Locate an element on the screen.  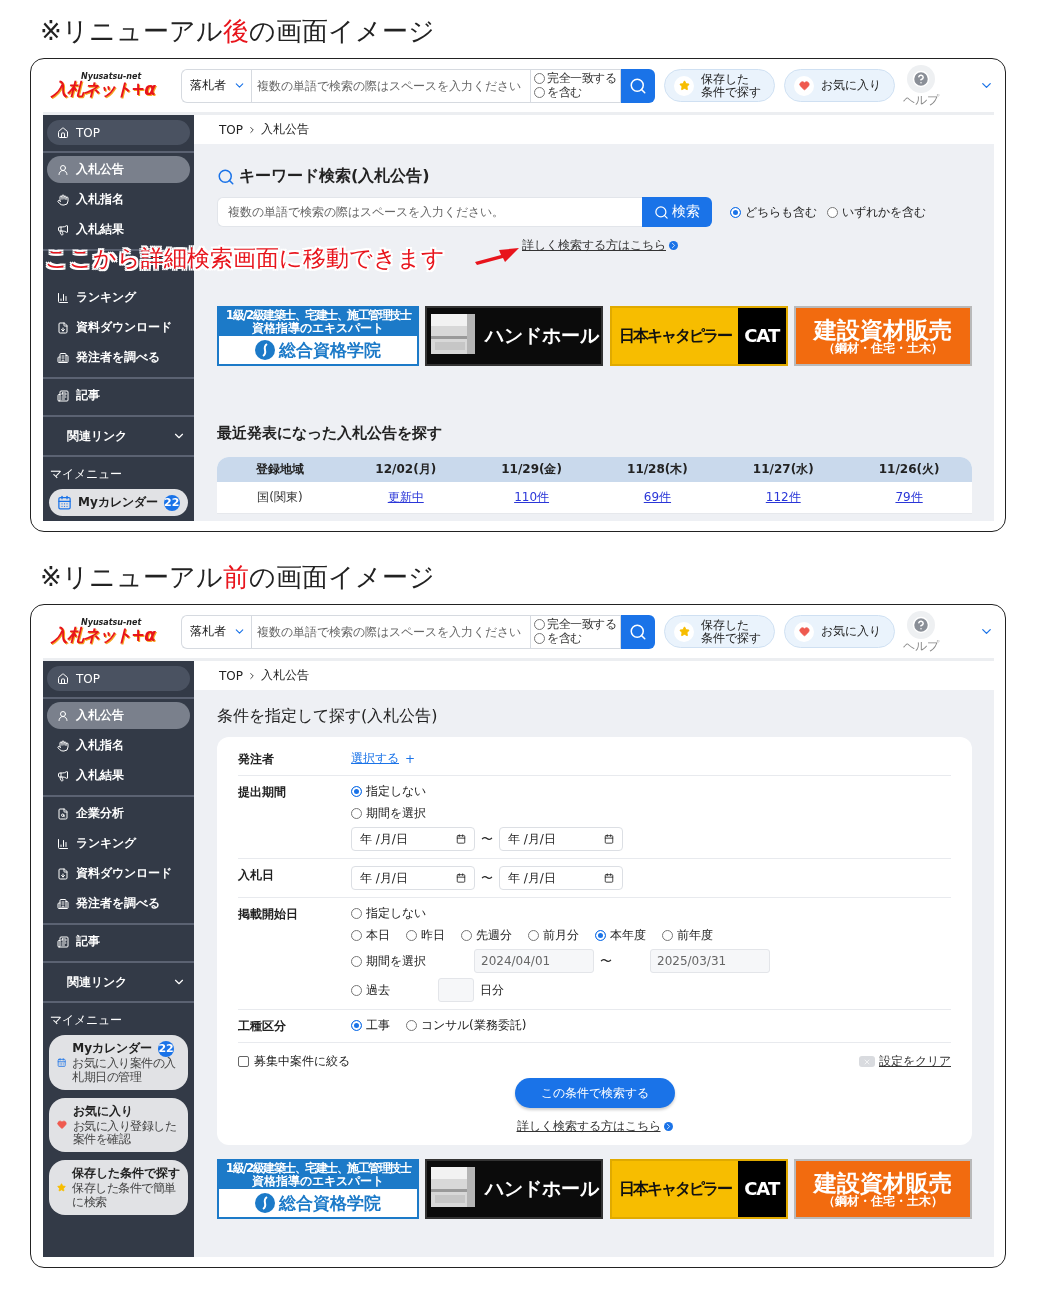
submit-button: この条件で検索する is located at coordinates (594, 1093).